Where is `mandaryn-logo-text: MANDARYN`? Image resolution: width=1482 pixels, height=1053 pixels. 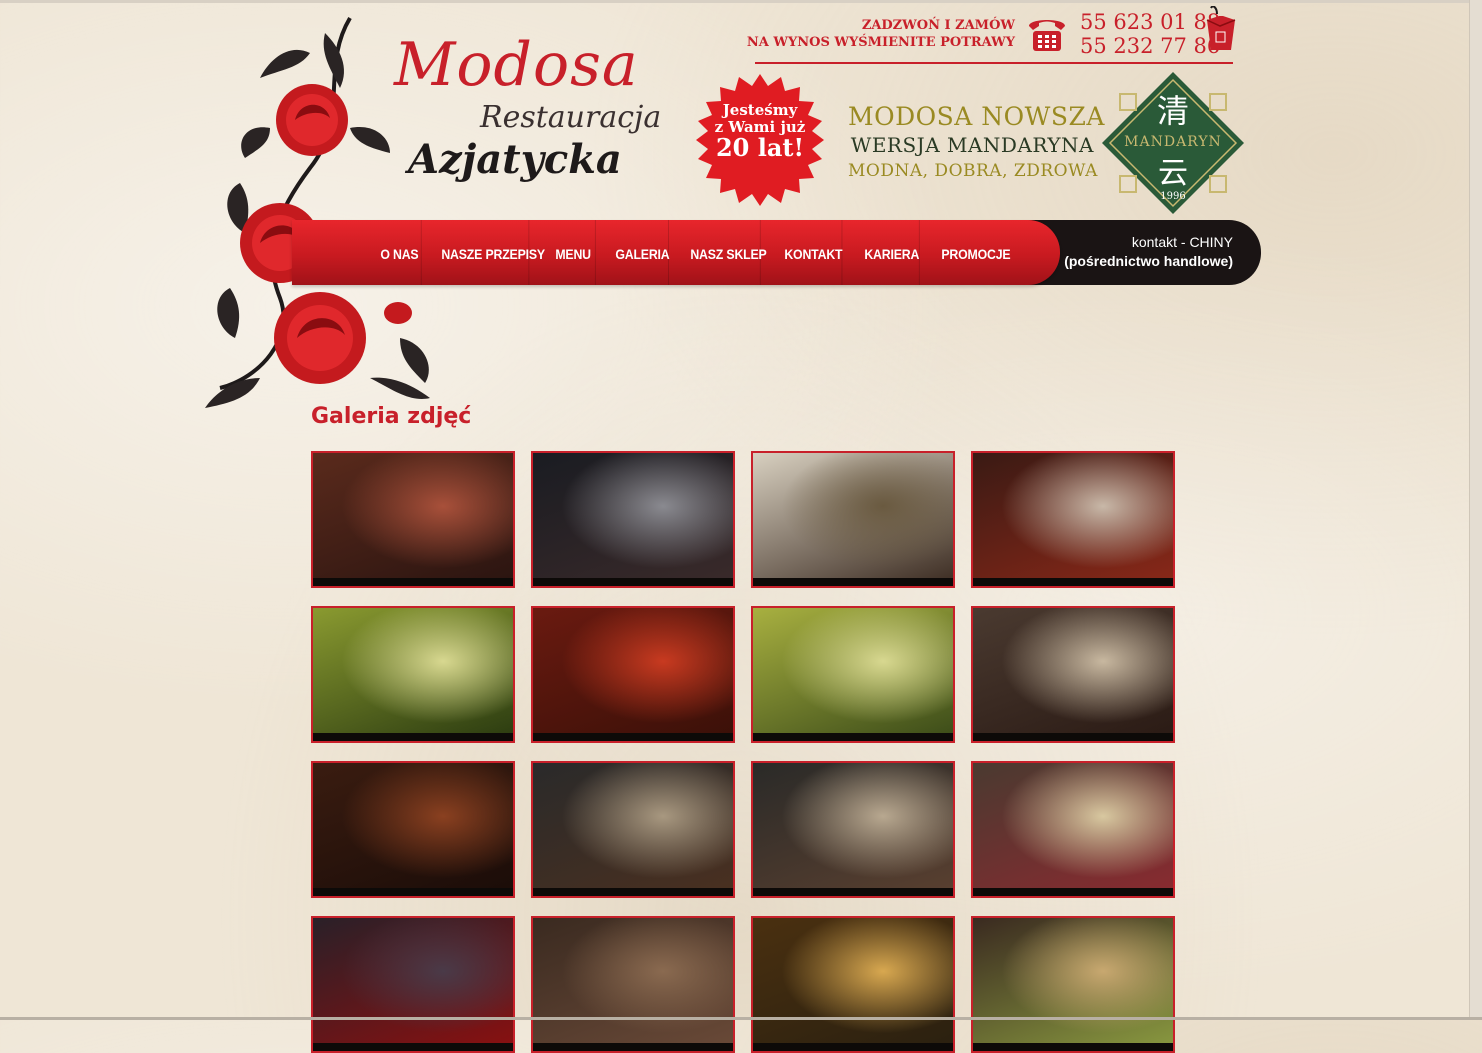
mandaryn-logo-text: MANDARYN is located at coordinates (1173, 142).